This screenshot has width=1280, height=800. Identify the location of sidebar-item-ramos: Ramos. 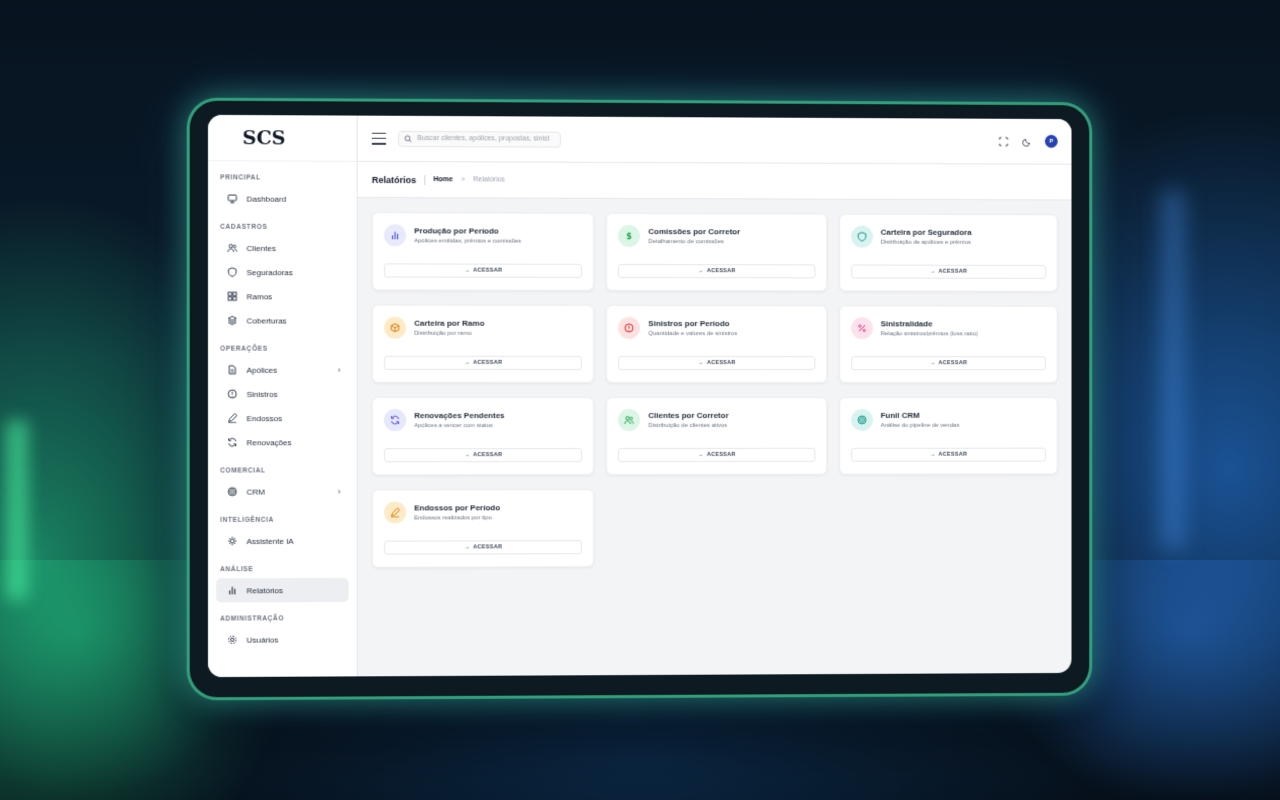
(282, 296).